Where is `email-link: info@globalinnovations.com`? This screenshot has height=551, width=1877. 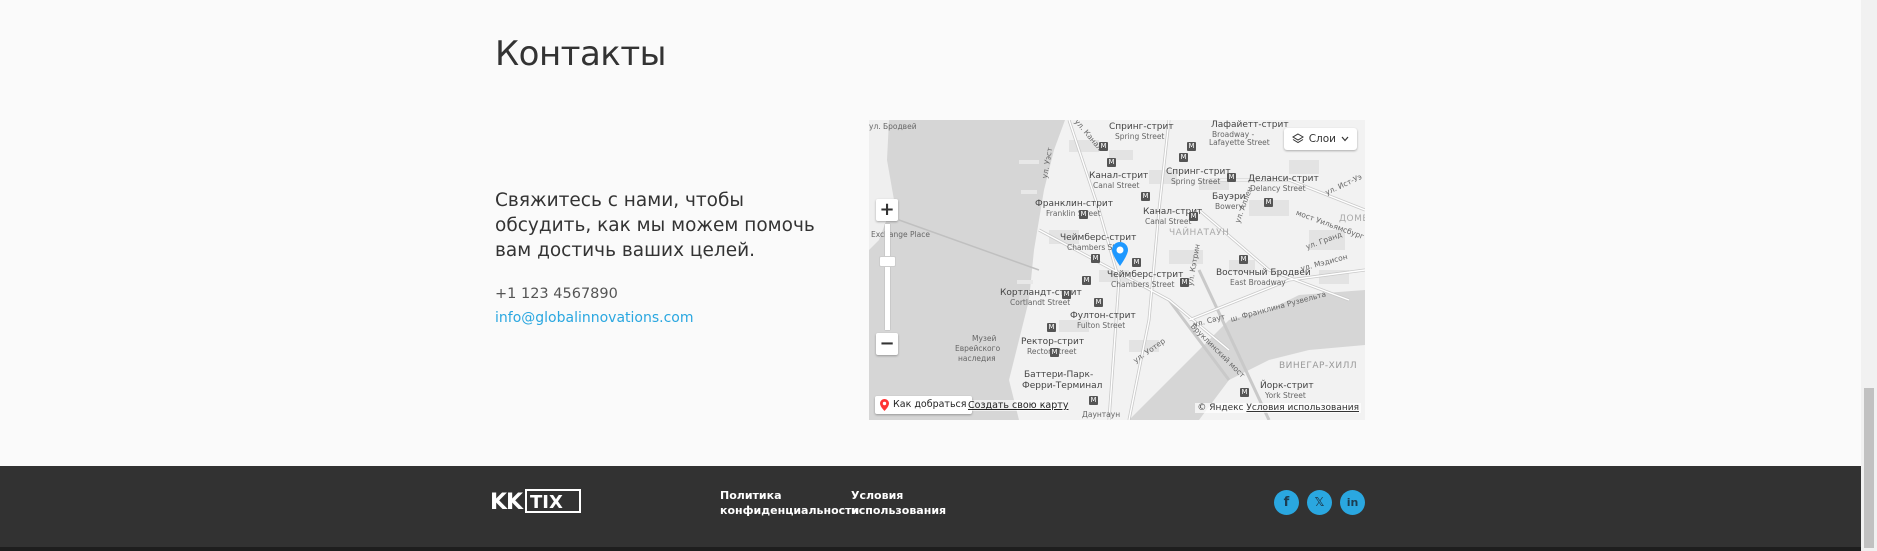
email-link: info@globalinnovations.com is located at coordinates (594, 318).